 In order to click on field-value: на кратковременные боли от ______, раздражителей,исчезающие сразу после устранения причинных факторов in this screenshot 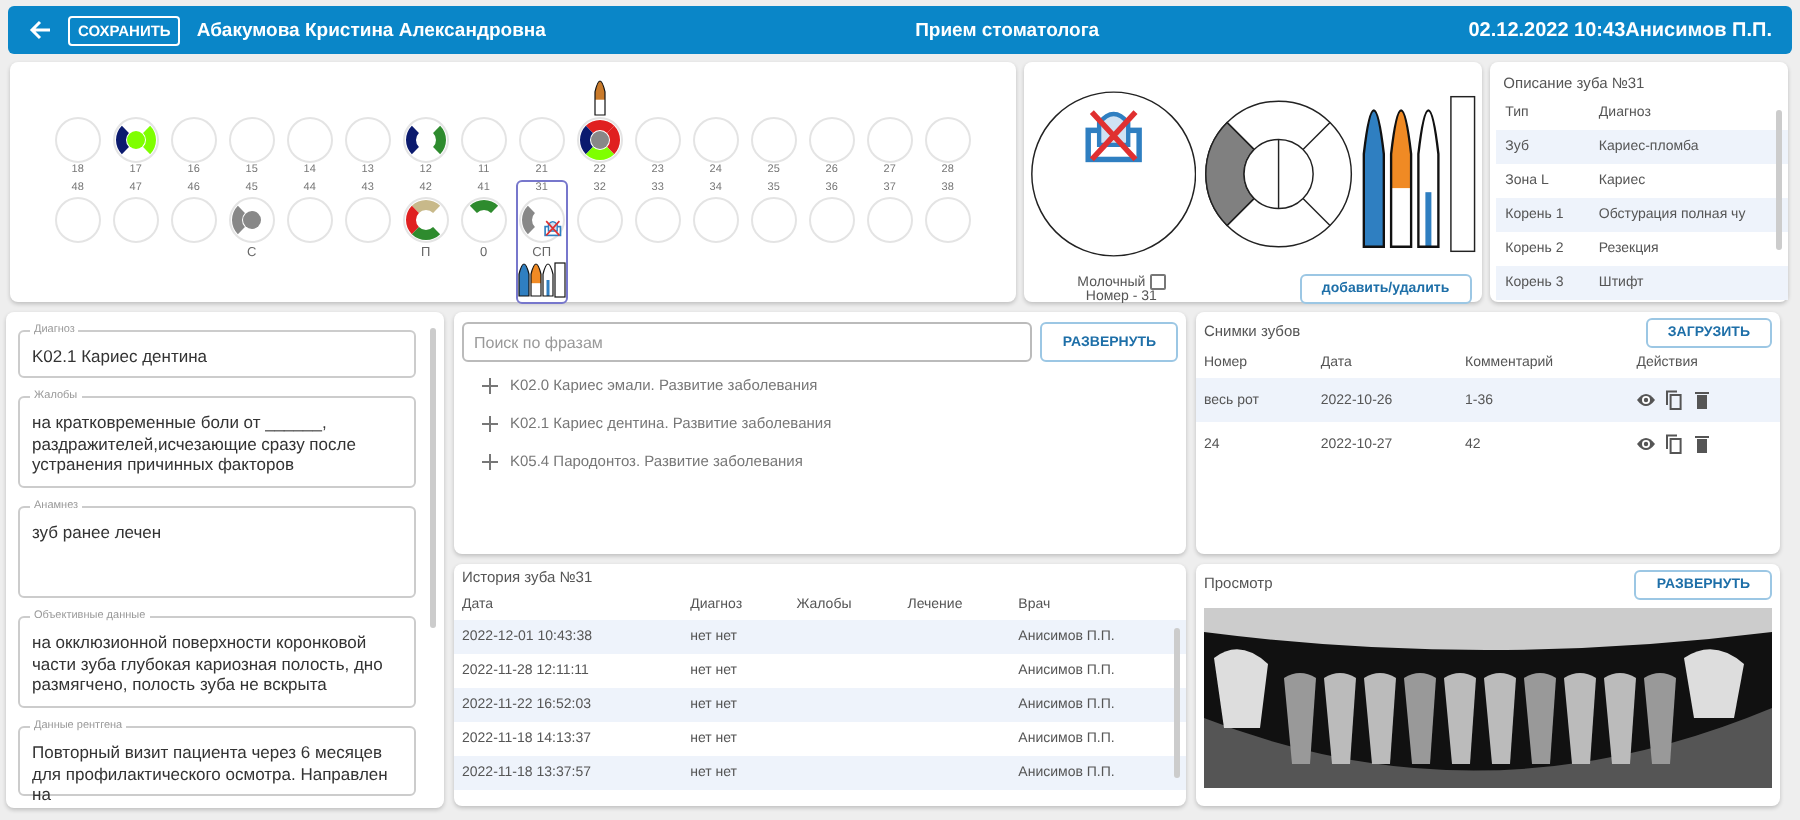, I will do `click(195, 443)`.